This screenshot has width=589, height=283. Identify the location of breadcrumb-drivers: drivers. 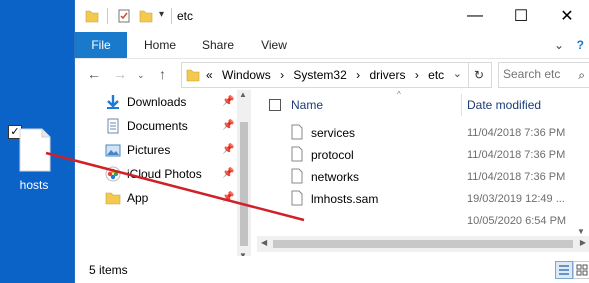
(387, 75).